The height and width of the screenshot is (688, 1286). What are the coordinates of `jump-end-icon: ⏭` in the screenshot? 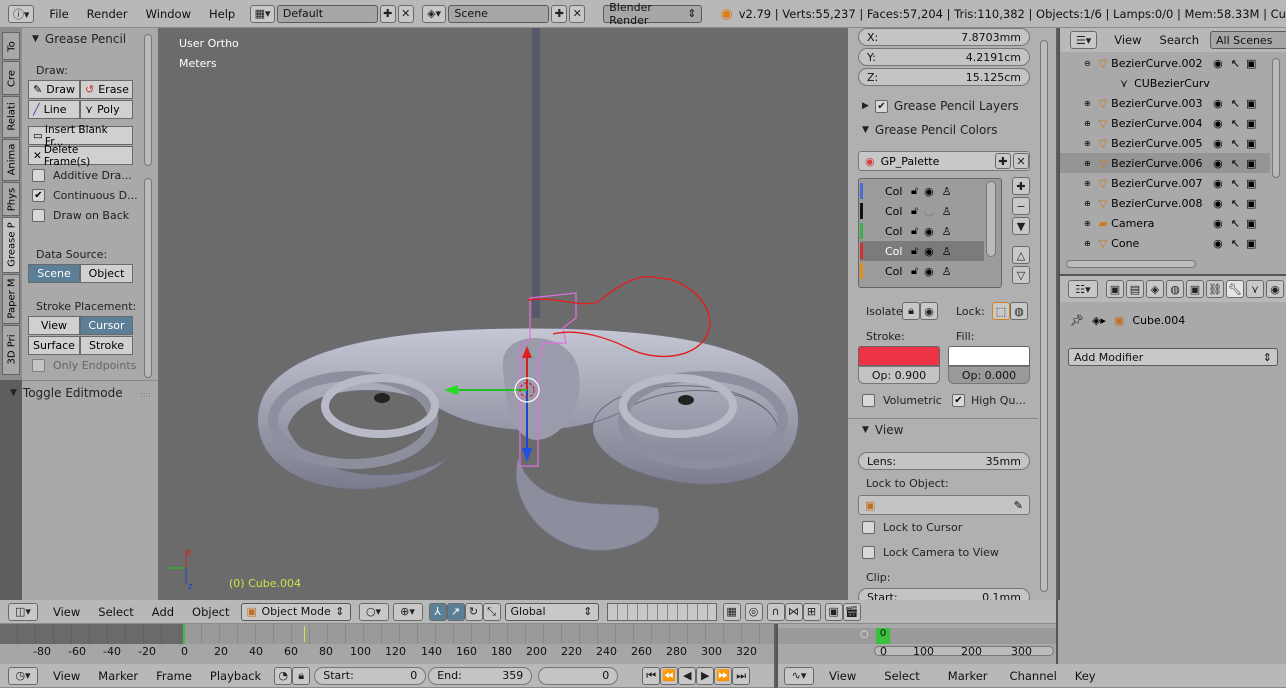 It's located at (741, 675).